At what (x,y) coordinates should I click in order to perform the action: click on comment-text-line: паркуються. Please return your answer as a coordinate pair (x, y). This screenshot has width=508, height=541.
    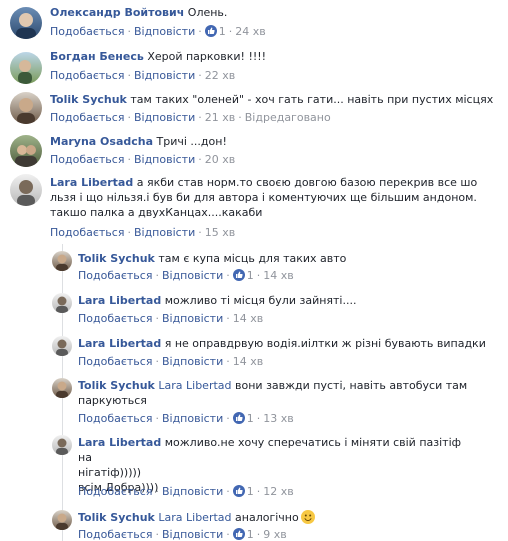
    Looking at the image, I should click on (112, 400).